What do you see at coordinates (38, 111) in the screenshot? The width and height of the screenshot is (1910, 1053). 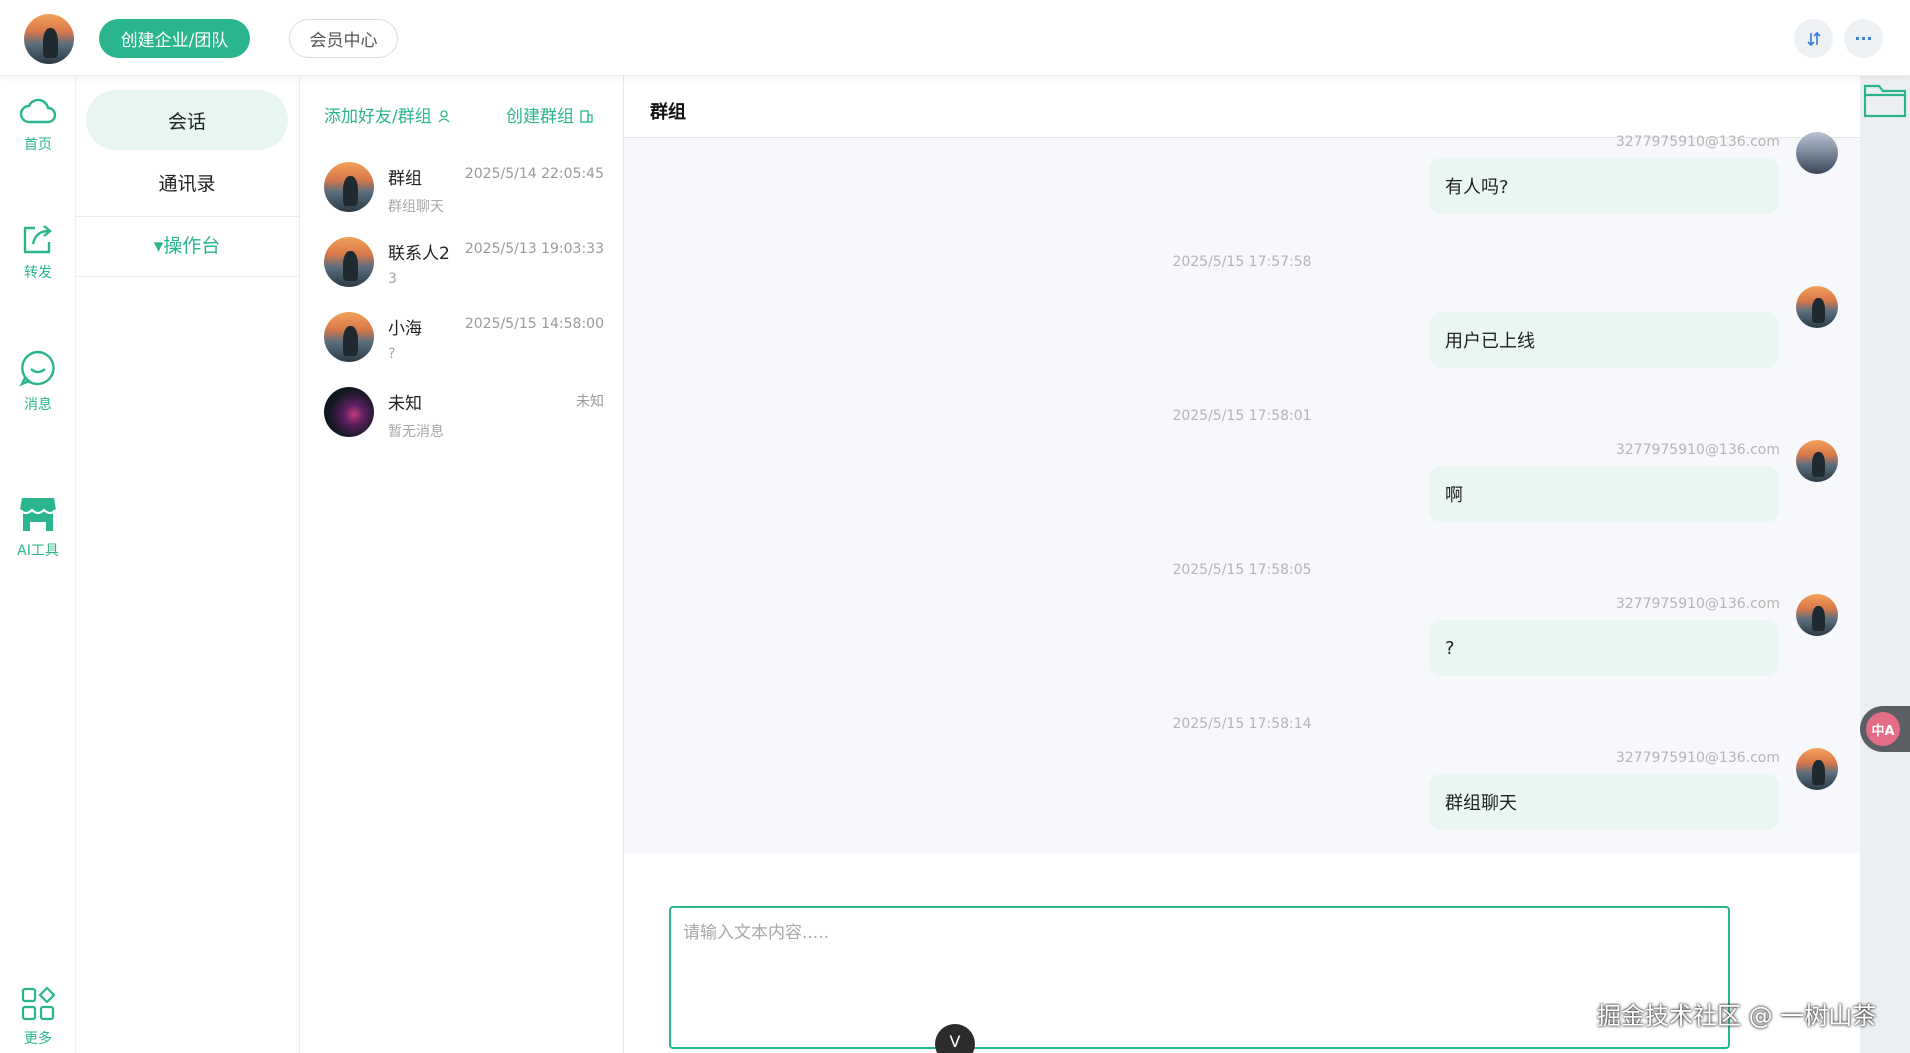 I see `cloud-icon` at bounding box center [38, 111].